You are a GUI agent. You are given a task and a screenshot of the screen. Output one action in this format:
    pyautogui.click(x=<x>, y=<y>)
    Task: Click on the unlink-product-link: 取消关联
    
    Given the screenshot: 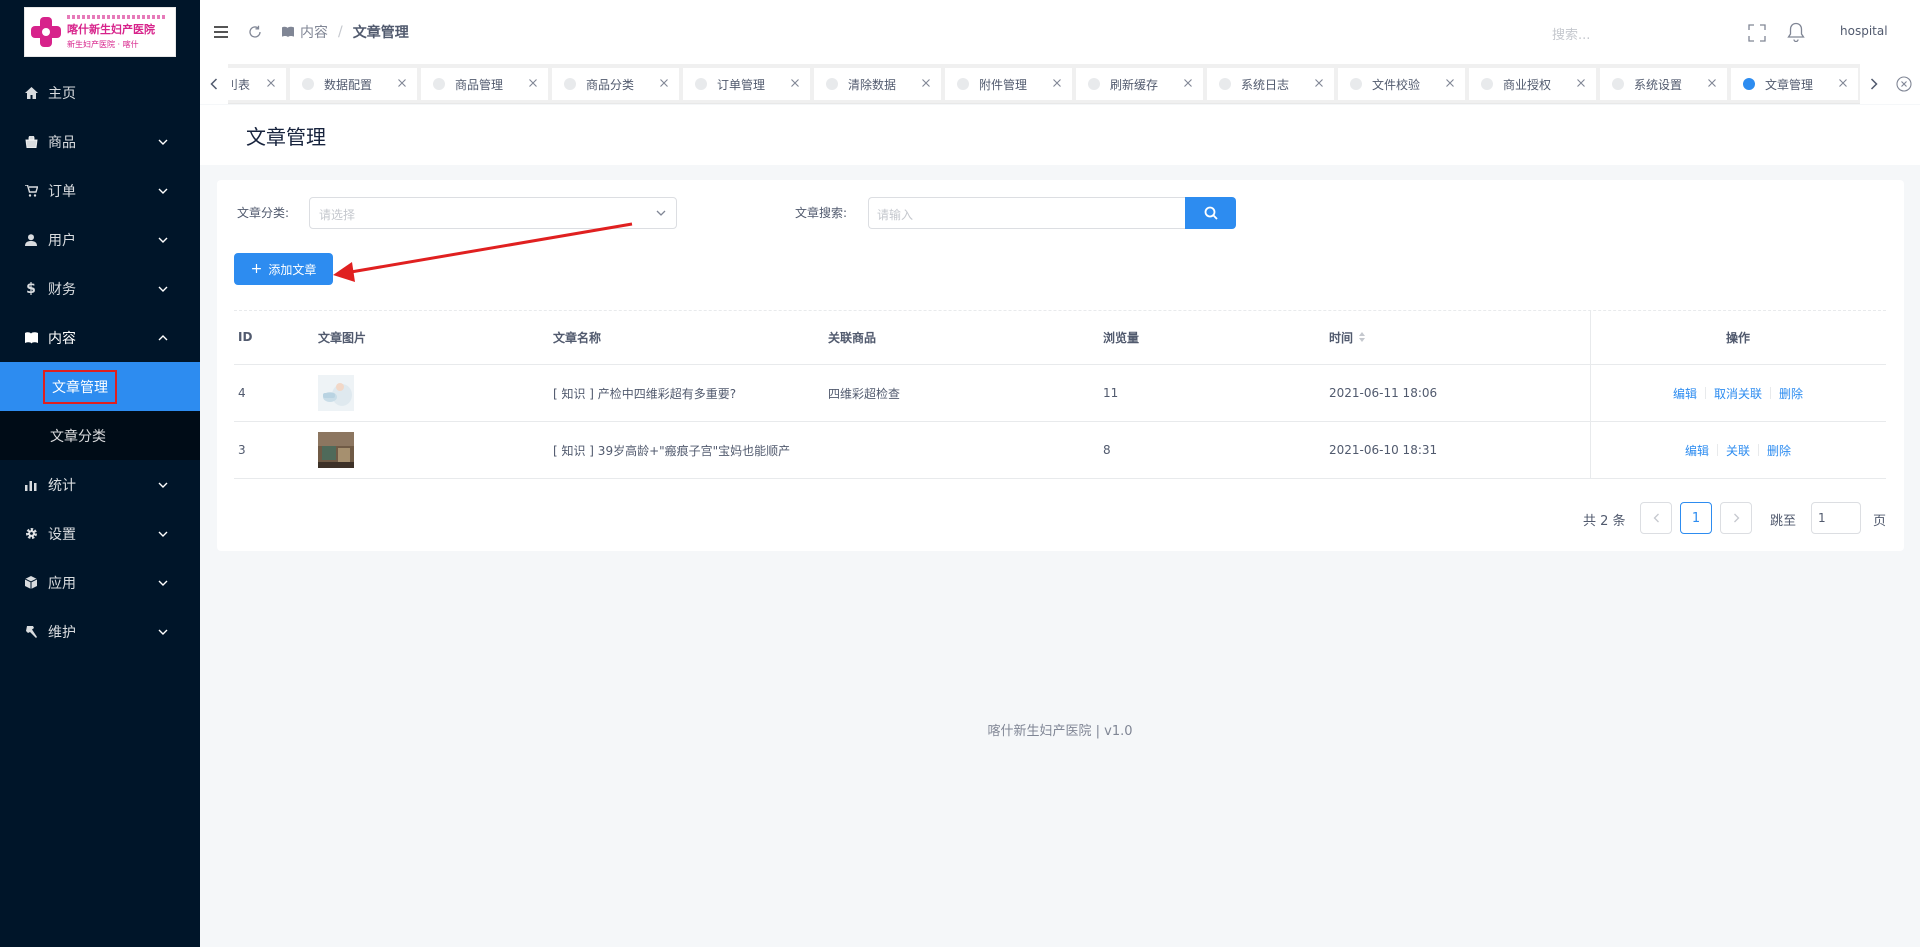 What is the action you would take?
    pyautogui.click(x=1738, y=393)
    